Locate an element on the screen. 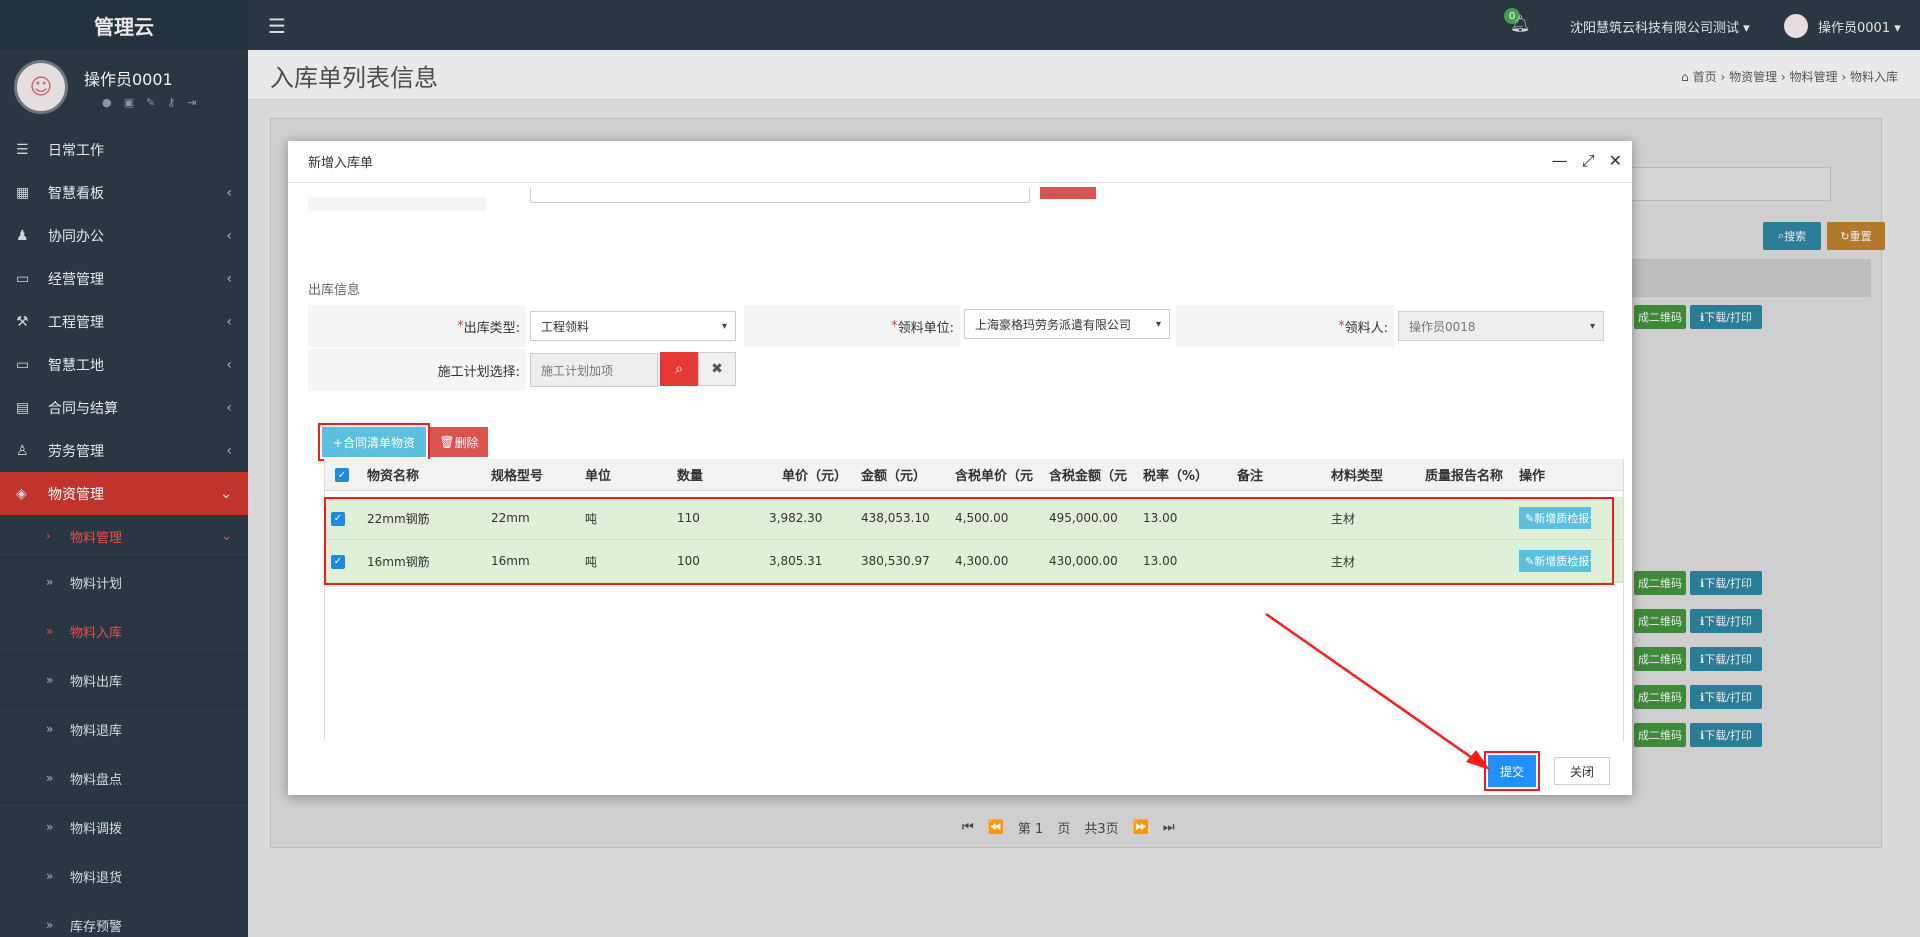 The image size is (1920, 937). sidebar-sub-transfer: » 物料调拨 is located at coordinates (124, 827).